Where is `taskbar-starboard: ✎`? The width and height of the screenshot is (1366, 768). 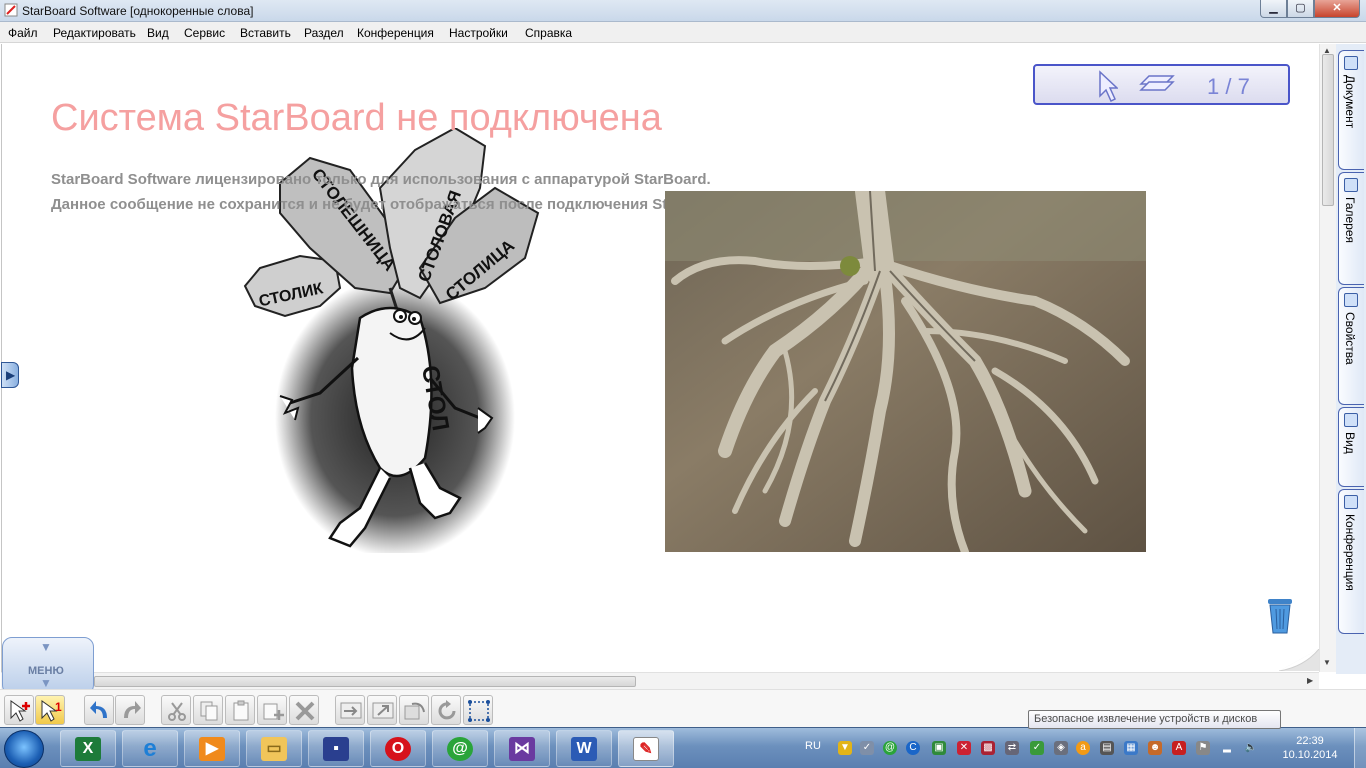 taskbar-starboard: ✎ is located at coordinates (646, 748).